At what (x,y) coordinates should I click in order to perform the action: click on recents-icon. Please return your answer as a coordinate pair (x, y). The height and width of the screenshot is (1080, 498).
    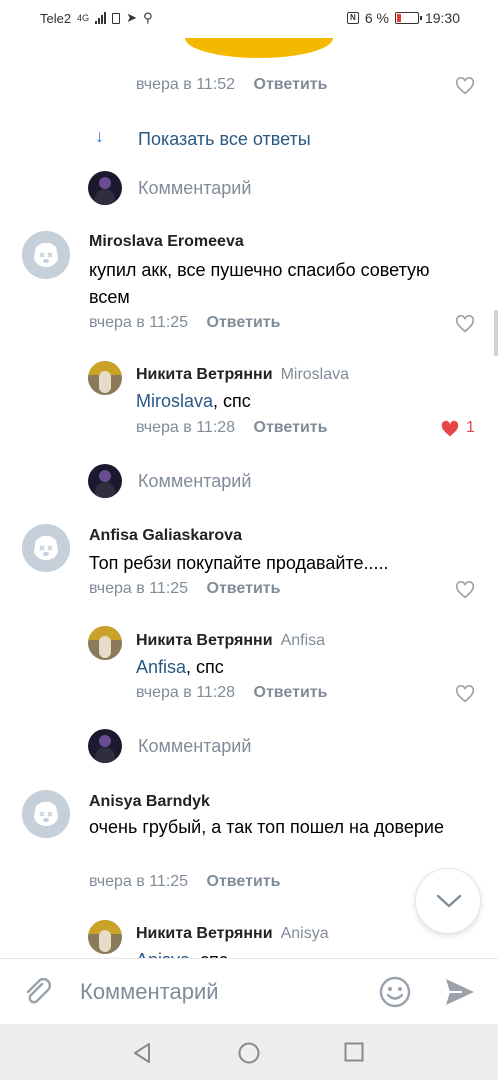
    Looking at the image, I should click on (354, 1054).